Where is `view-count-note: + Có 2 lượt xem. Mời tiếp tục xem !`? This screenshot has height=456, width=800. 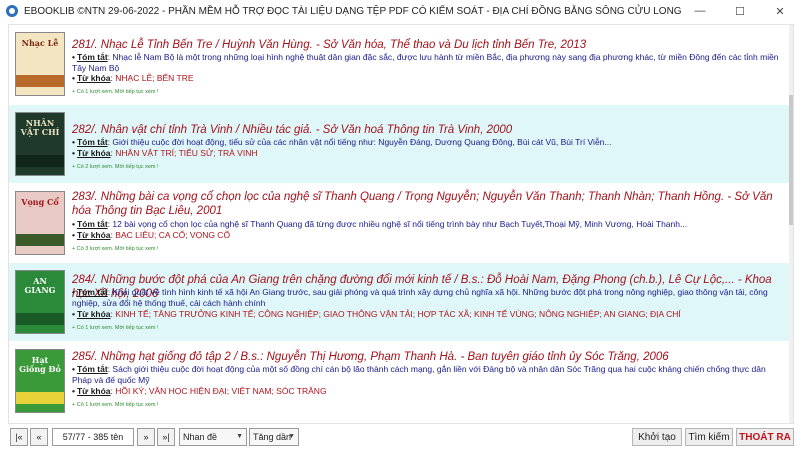
view-count-note: + Có 2 lượt xem. Mời tiếp tục xem ! is located at coordinates (115, 167).